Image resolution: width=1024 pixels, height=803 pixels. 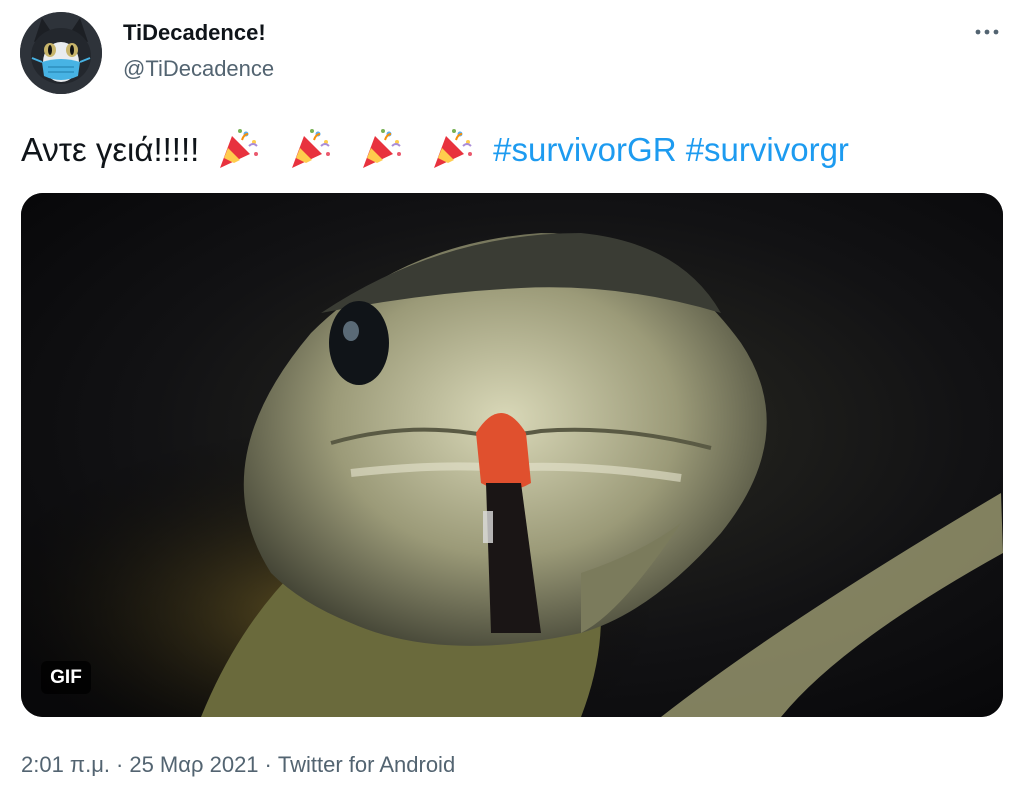 What do you see at coordinates (65, 764) in the screenshot?
I see `tweet-time: 2:01 π.μ.` at bounding box center [65, 764].